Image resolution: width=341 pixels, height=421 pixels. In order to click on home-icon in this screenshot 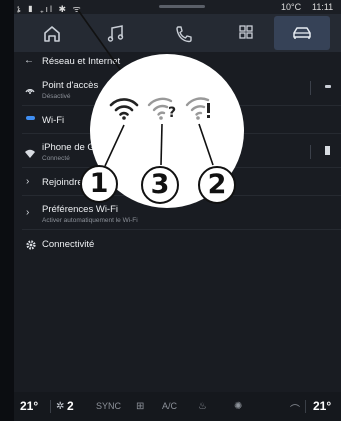, I will do `click(52, 33)`.